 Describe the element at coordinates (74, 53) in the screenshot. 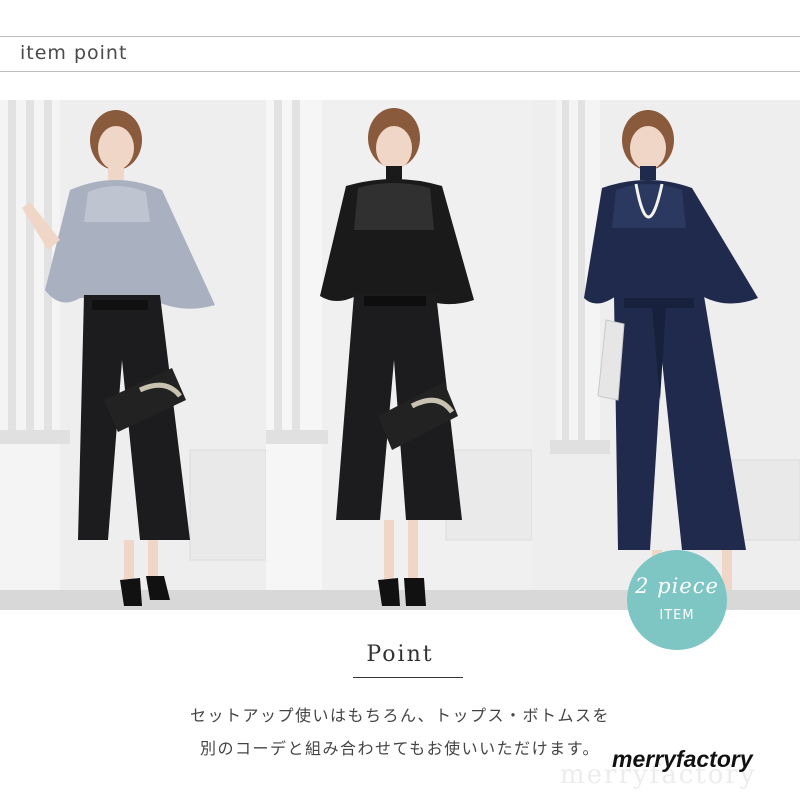

I see `section-title: item point` at that location.